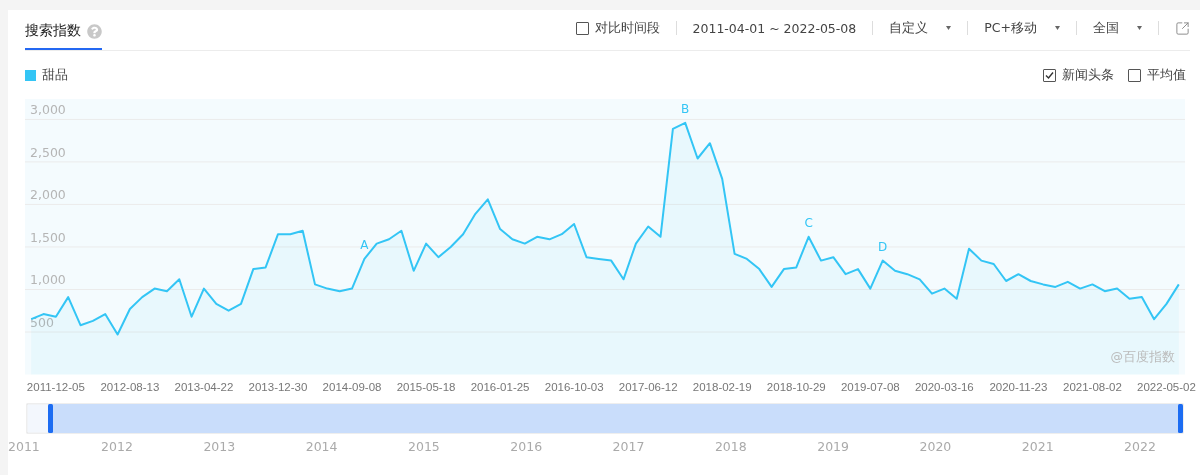 Image resolution: width=1200 pixels, height=475 pixels. I want to click on dropdown: 全国, so click(1117, 28).